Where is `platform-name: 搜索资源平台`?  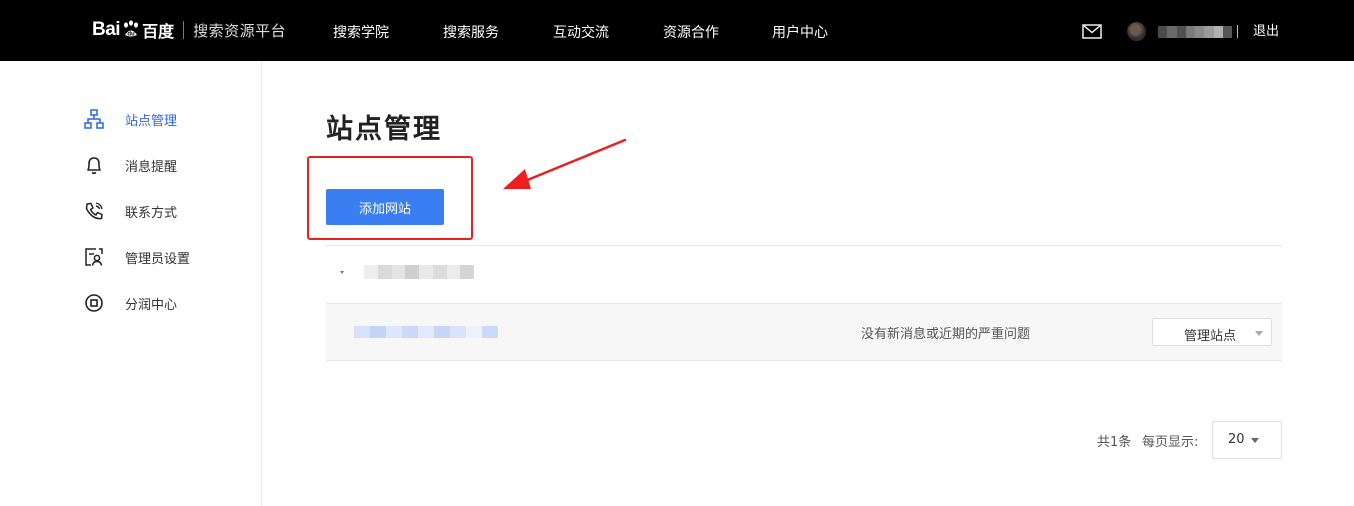 platform-name: 搜索资源平台 is located at coordinates (240, 30).